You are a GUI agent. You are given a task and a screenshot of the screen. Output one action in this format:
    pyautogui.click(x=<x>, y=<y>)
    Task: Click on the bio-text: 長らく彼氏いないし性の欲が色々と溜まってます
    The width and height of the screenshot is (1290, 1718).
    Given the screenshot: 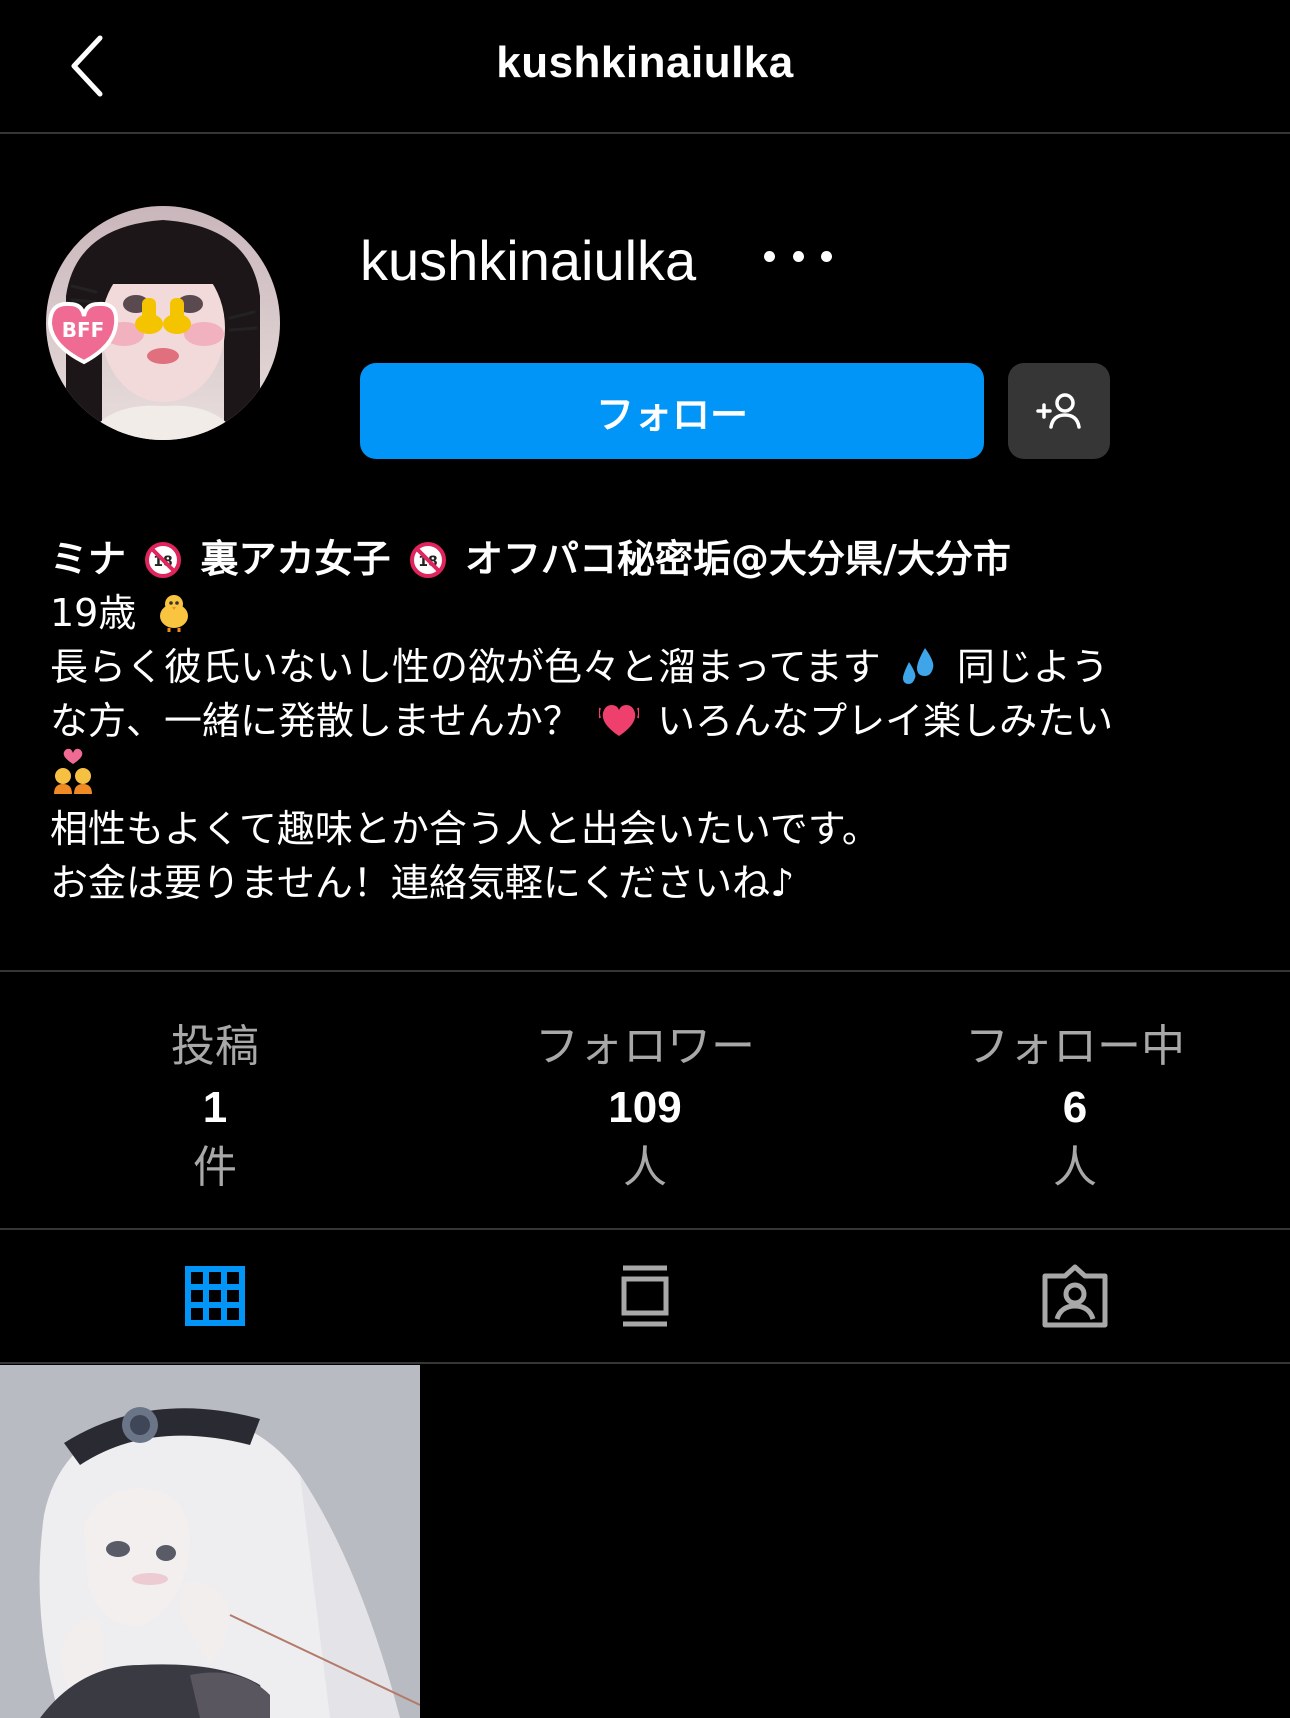 What is the action you would take?
    pyautogui.click(x=465, y=667)
    